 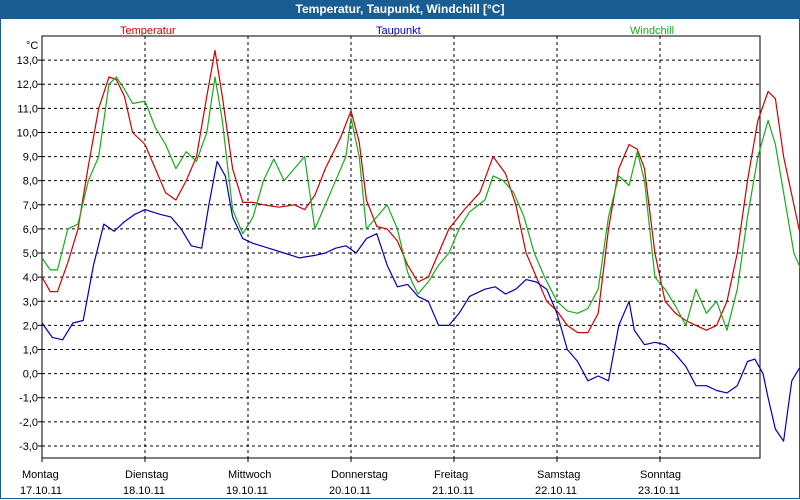 What do you see at coordinates (30, 326) in the screenshot?
I see `y-tick-label: 2,0` at bounding box center [30, 326].